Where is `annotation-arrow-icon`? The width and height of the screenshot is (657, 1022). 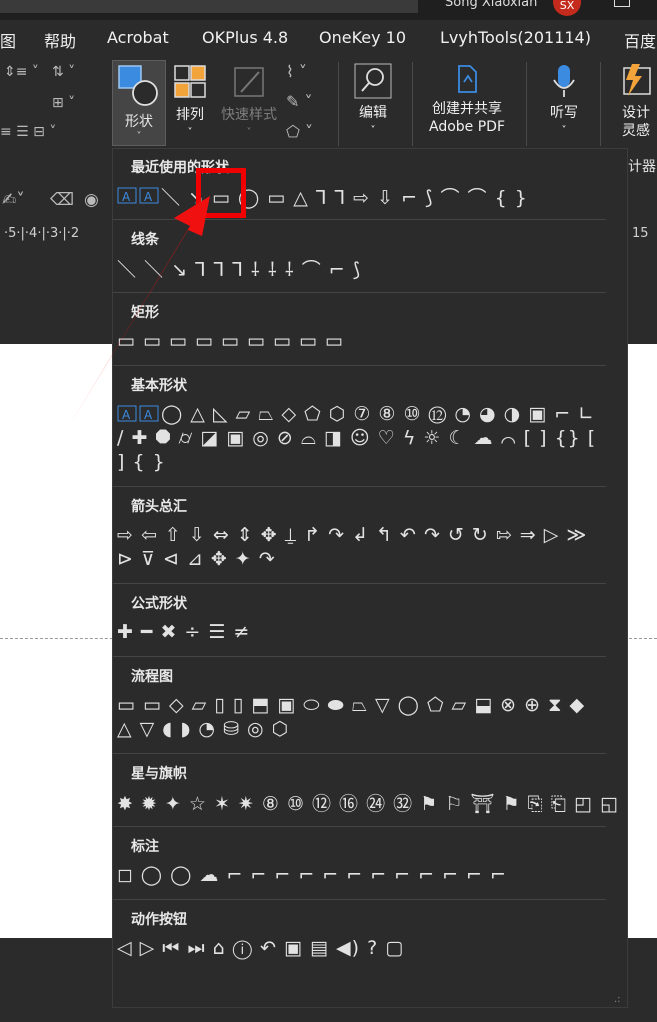 annotation-arrow-icon is located at coordinates (139, 312).